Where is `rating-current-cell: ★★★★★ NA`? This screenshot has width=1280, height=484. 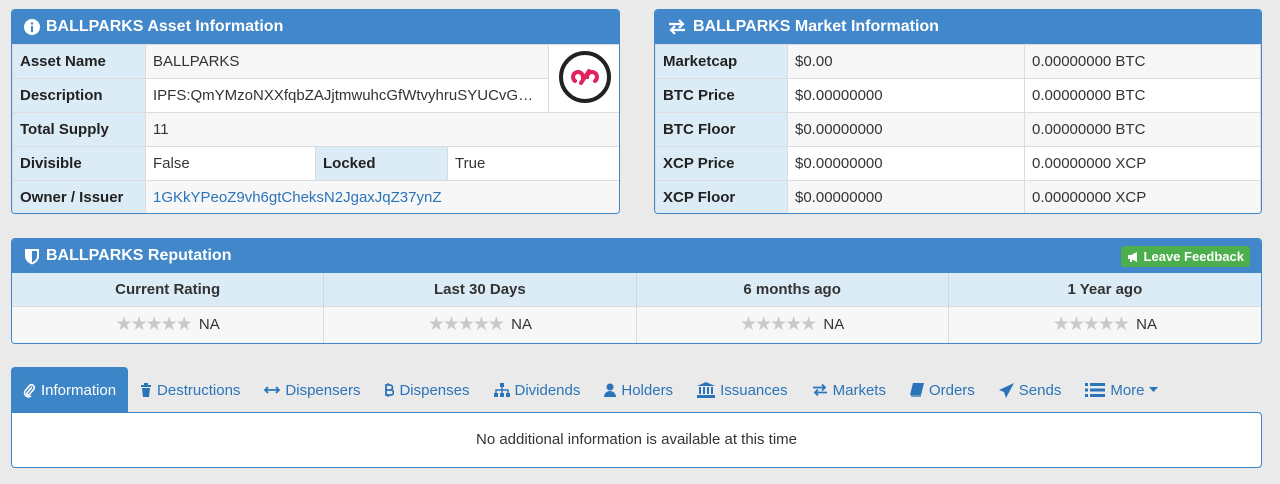 rating-current-cell: ★★★★★ NA is located at coordinates (168, 325).